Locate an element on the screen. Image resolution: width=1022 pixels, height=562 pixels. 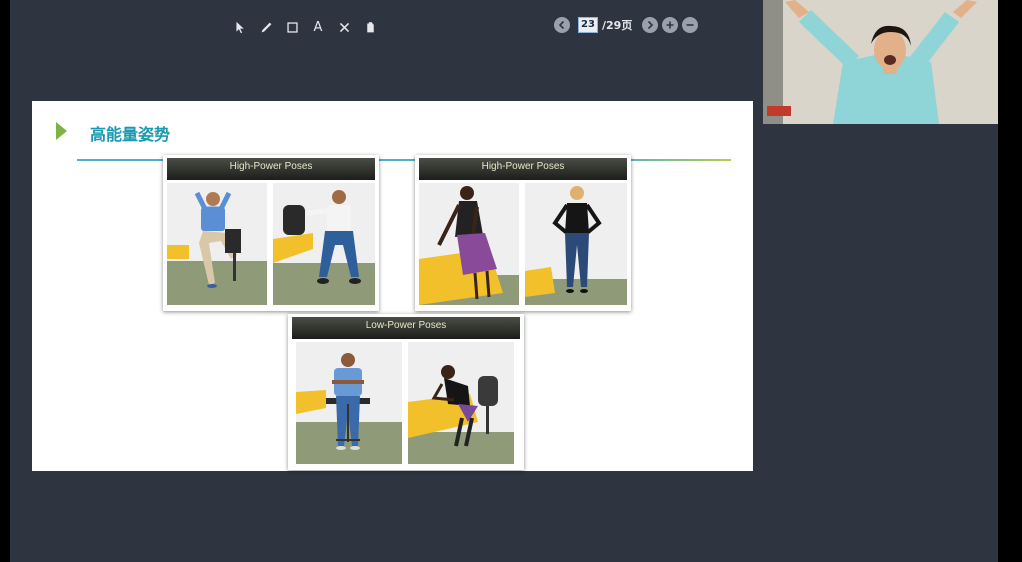
zoom-out-button is located at coordinates (690, 25).